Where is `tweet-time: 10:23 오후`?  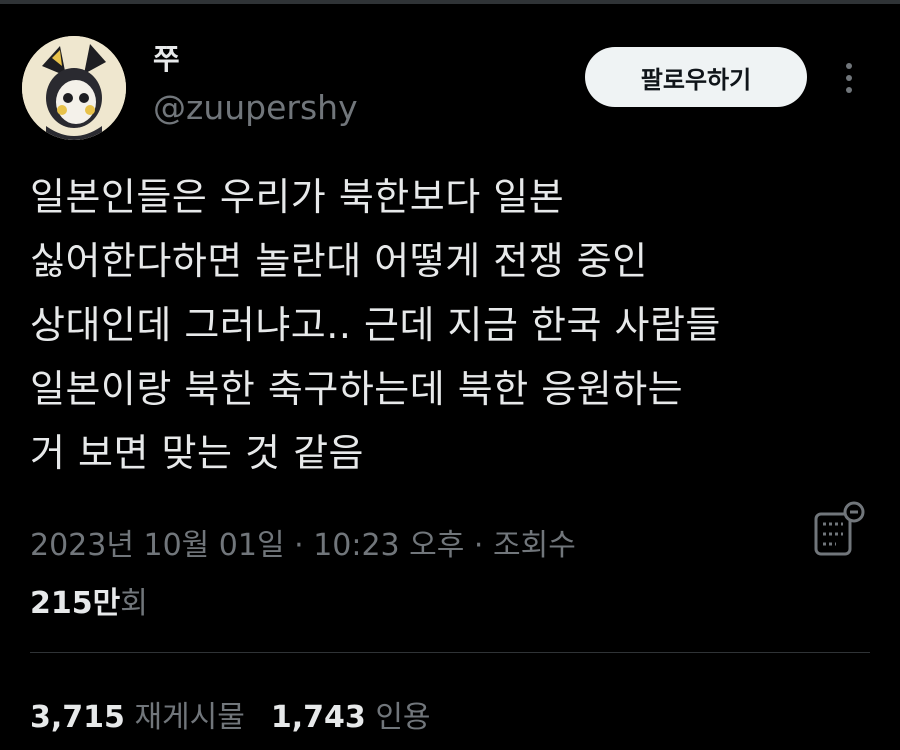
tweet-time: 10:23 오후 is located at coordinates (388, 545).